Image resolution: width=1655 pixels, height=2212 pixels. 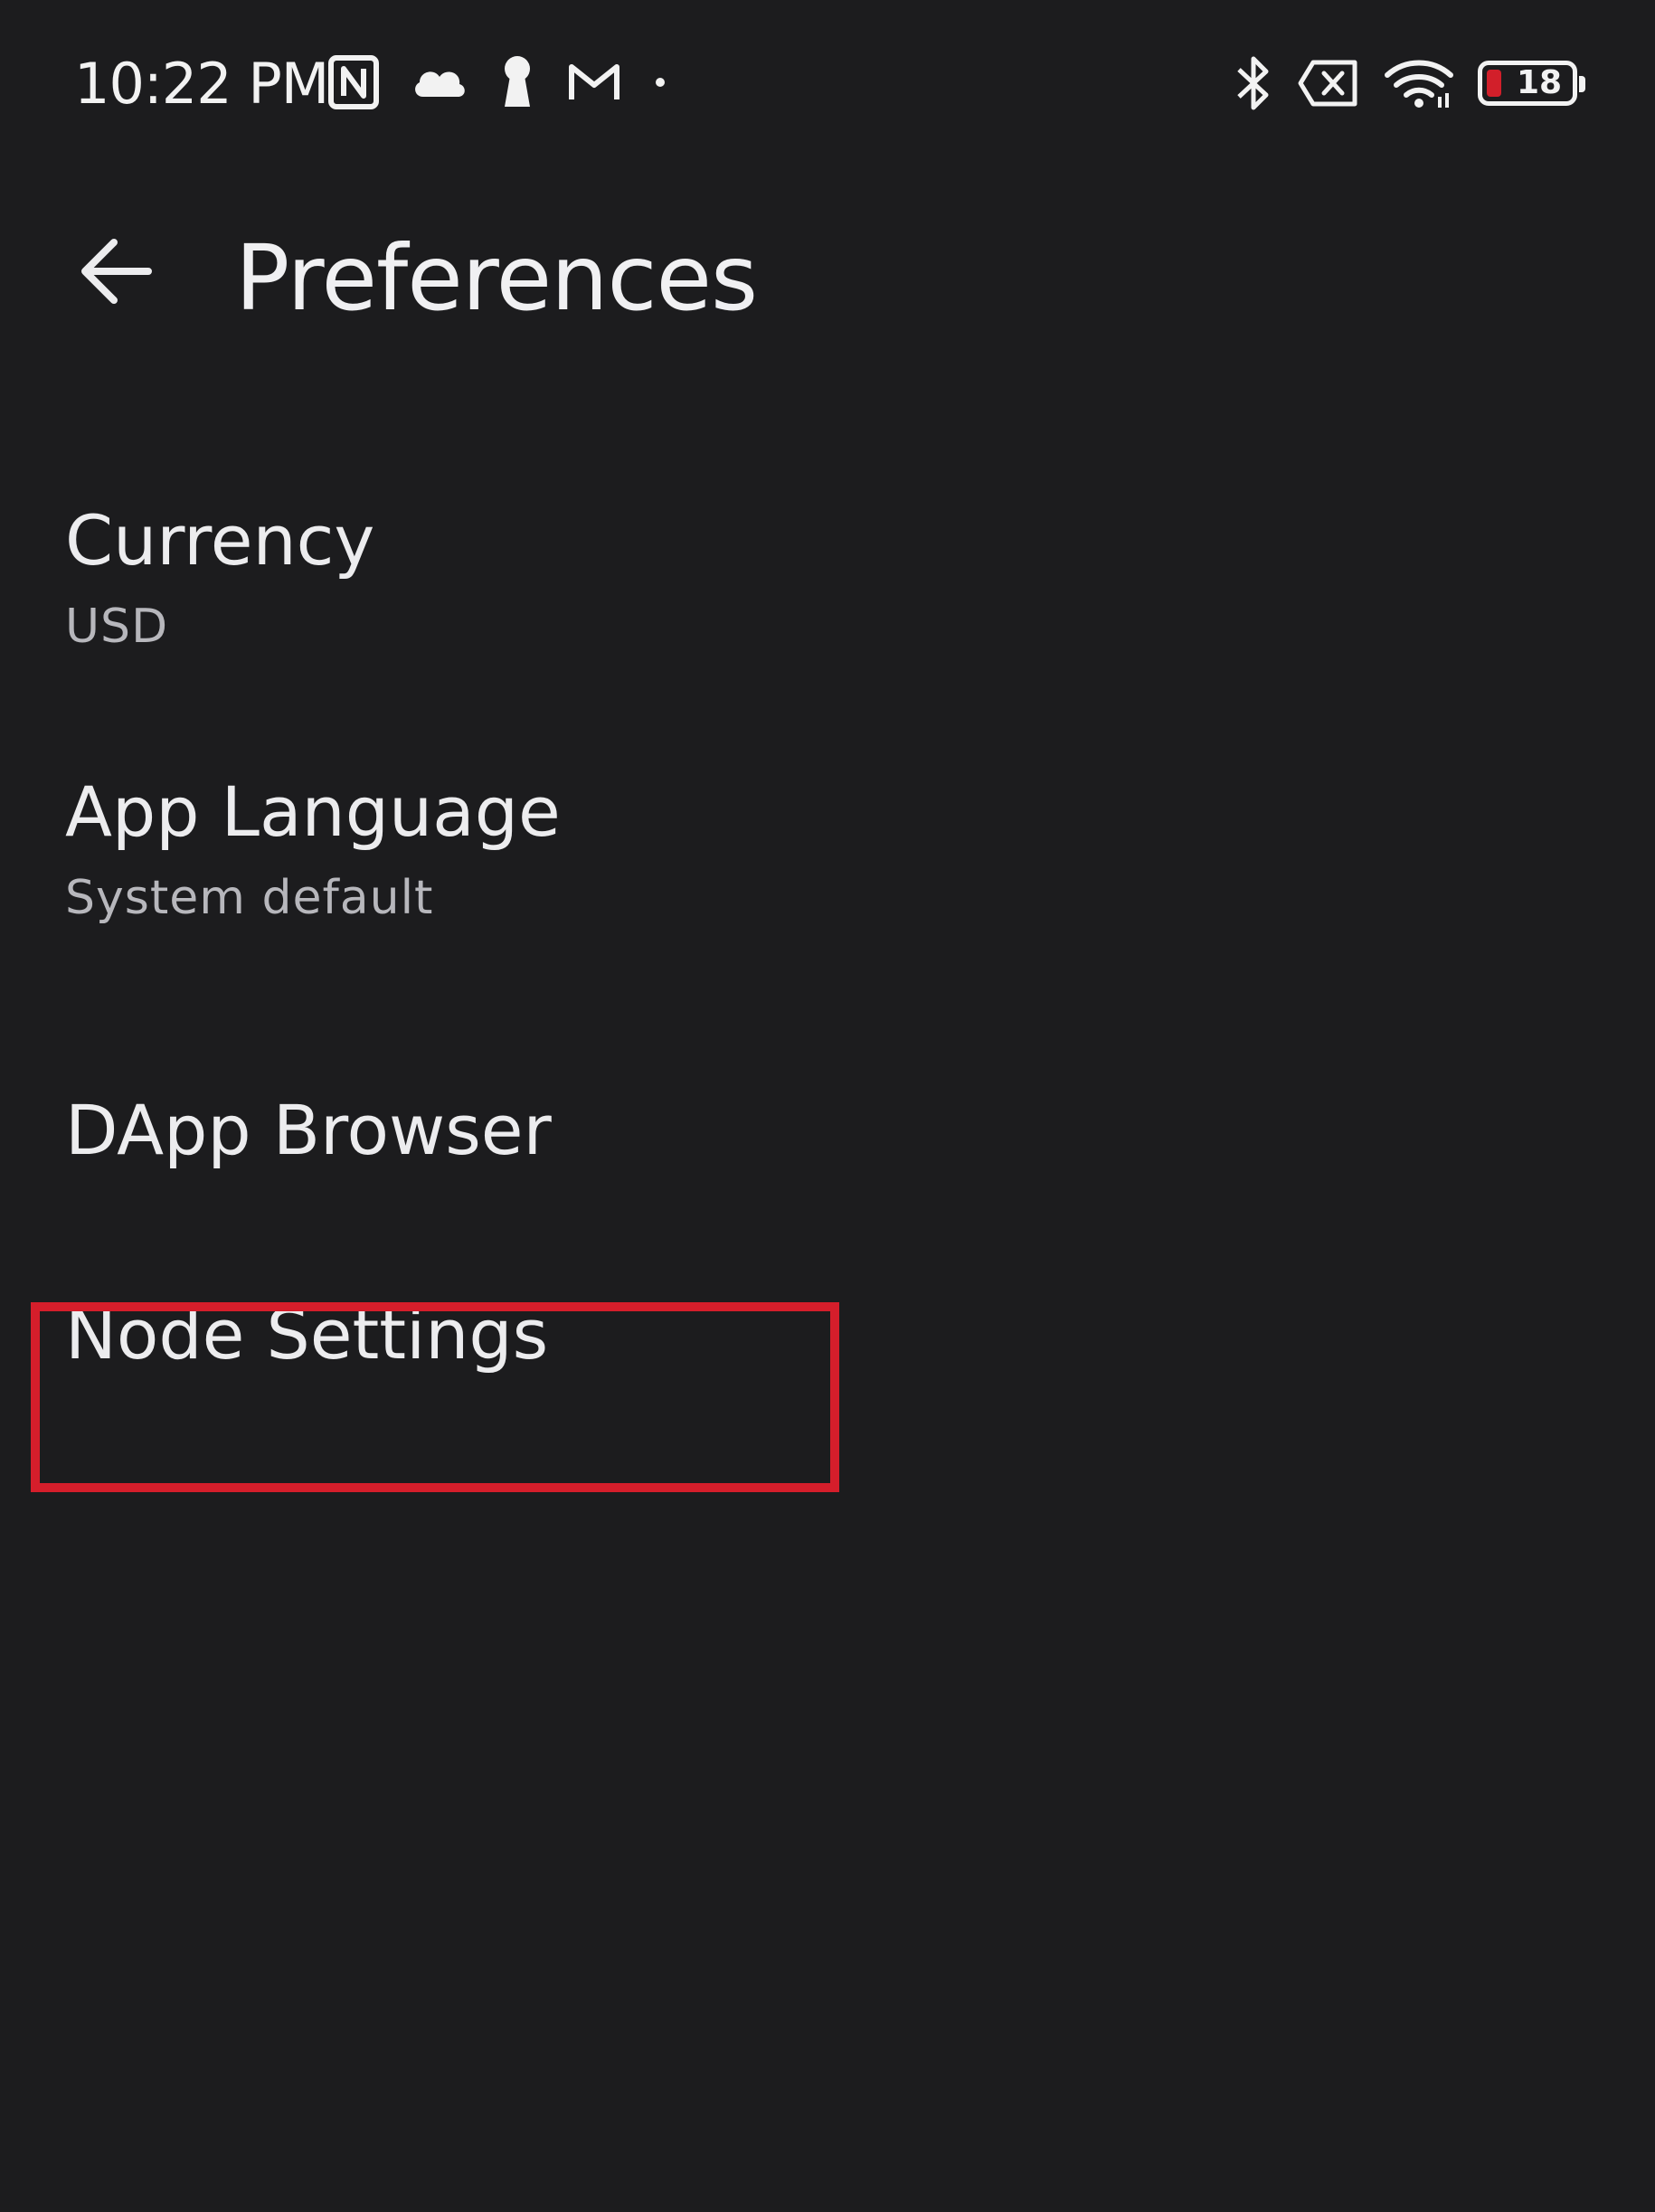 What do you see at coordinates (353, 82) in the screenshot?
I see `nfc-icon` at bounding box center [353, 82].